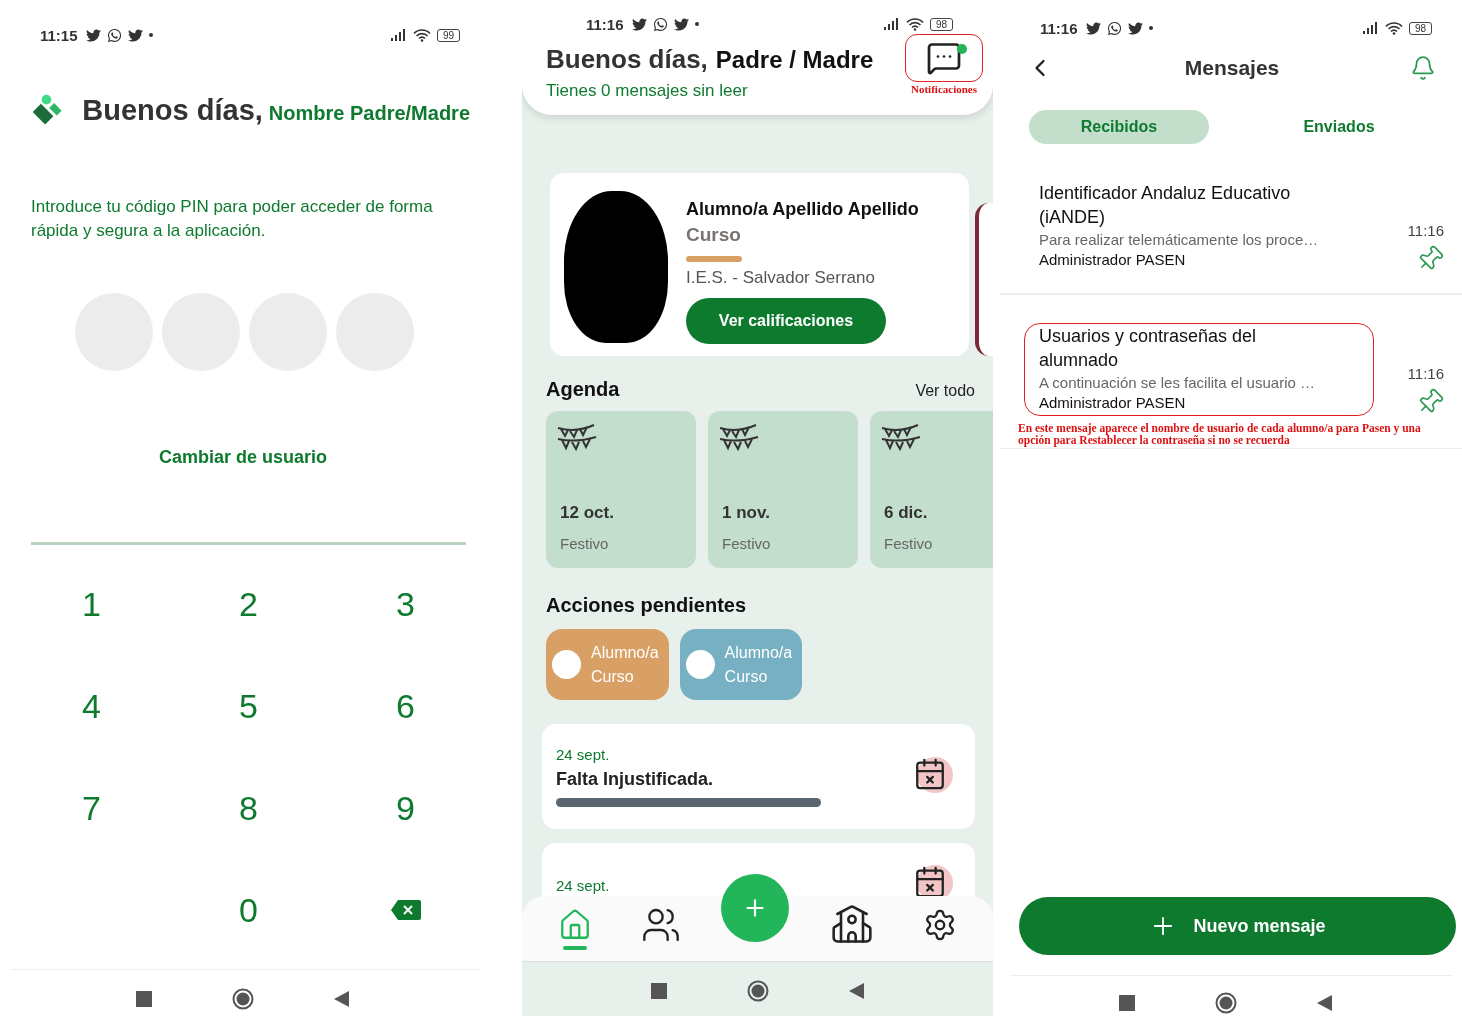 The width and height of the screenshot is (1462, 1016). I want to click on accent-bar, so click(714, 259).